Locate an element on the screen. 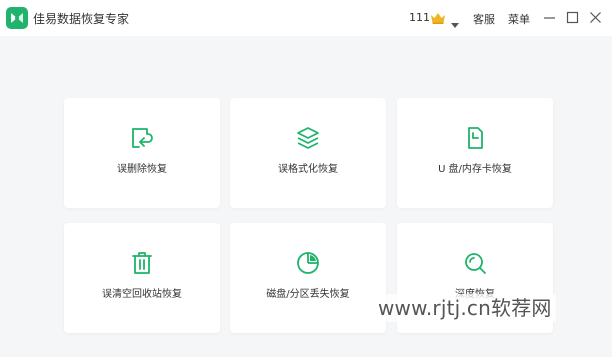 The height and width of the screenshot is (357, 612). customer-service-link: 客服 is located at coordinates (484, 19).